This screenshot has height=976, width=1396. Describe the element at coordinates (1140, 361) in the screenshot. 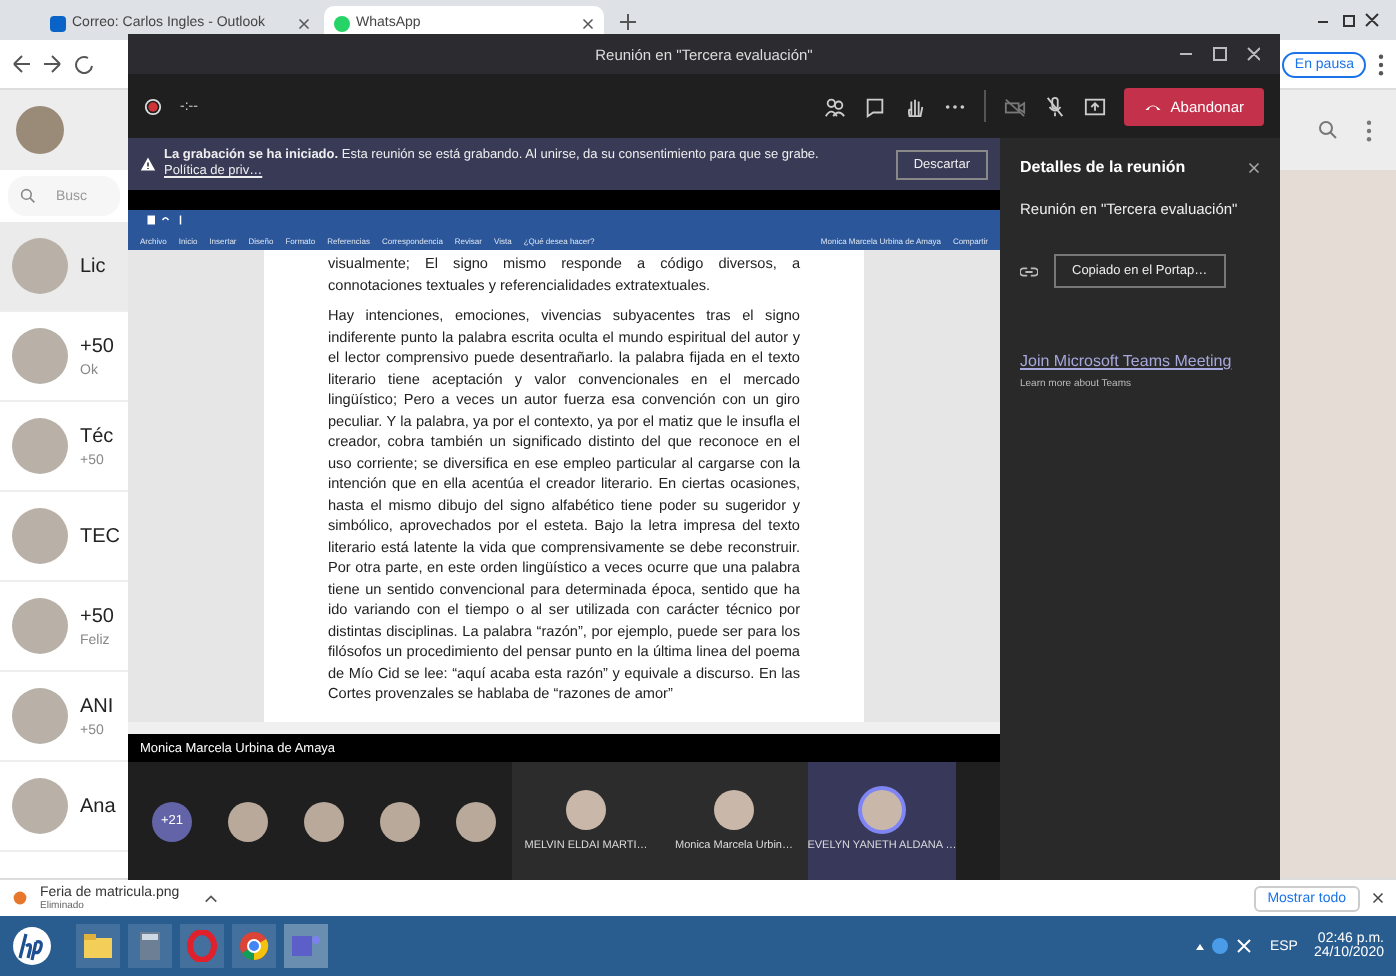

I see `join-meeting-link: Join Microsoft Teams Meeting` at that location.